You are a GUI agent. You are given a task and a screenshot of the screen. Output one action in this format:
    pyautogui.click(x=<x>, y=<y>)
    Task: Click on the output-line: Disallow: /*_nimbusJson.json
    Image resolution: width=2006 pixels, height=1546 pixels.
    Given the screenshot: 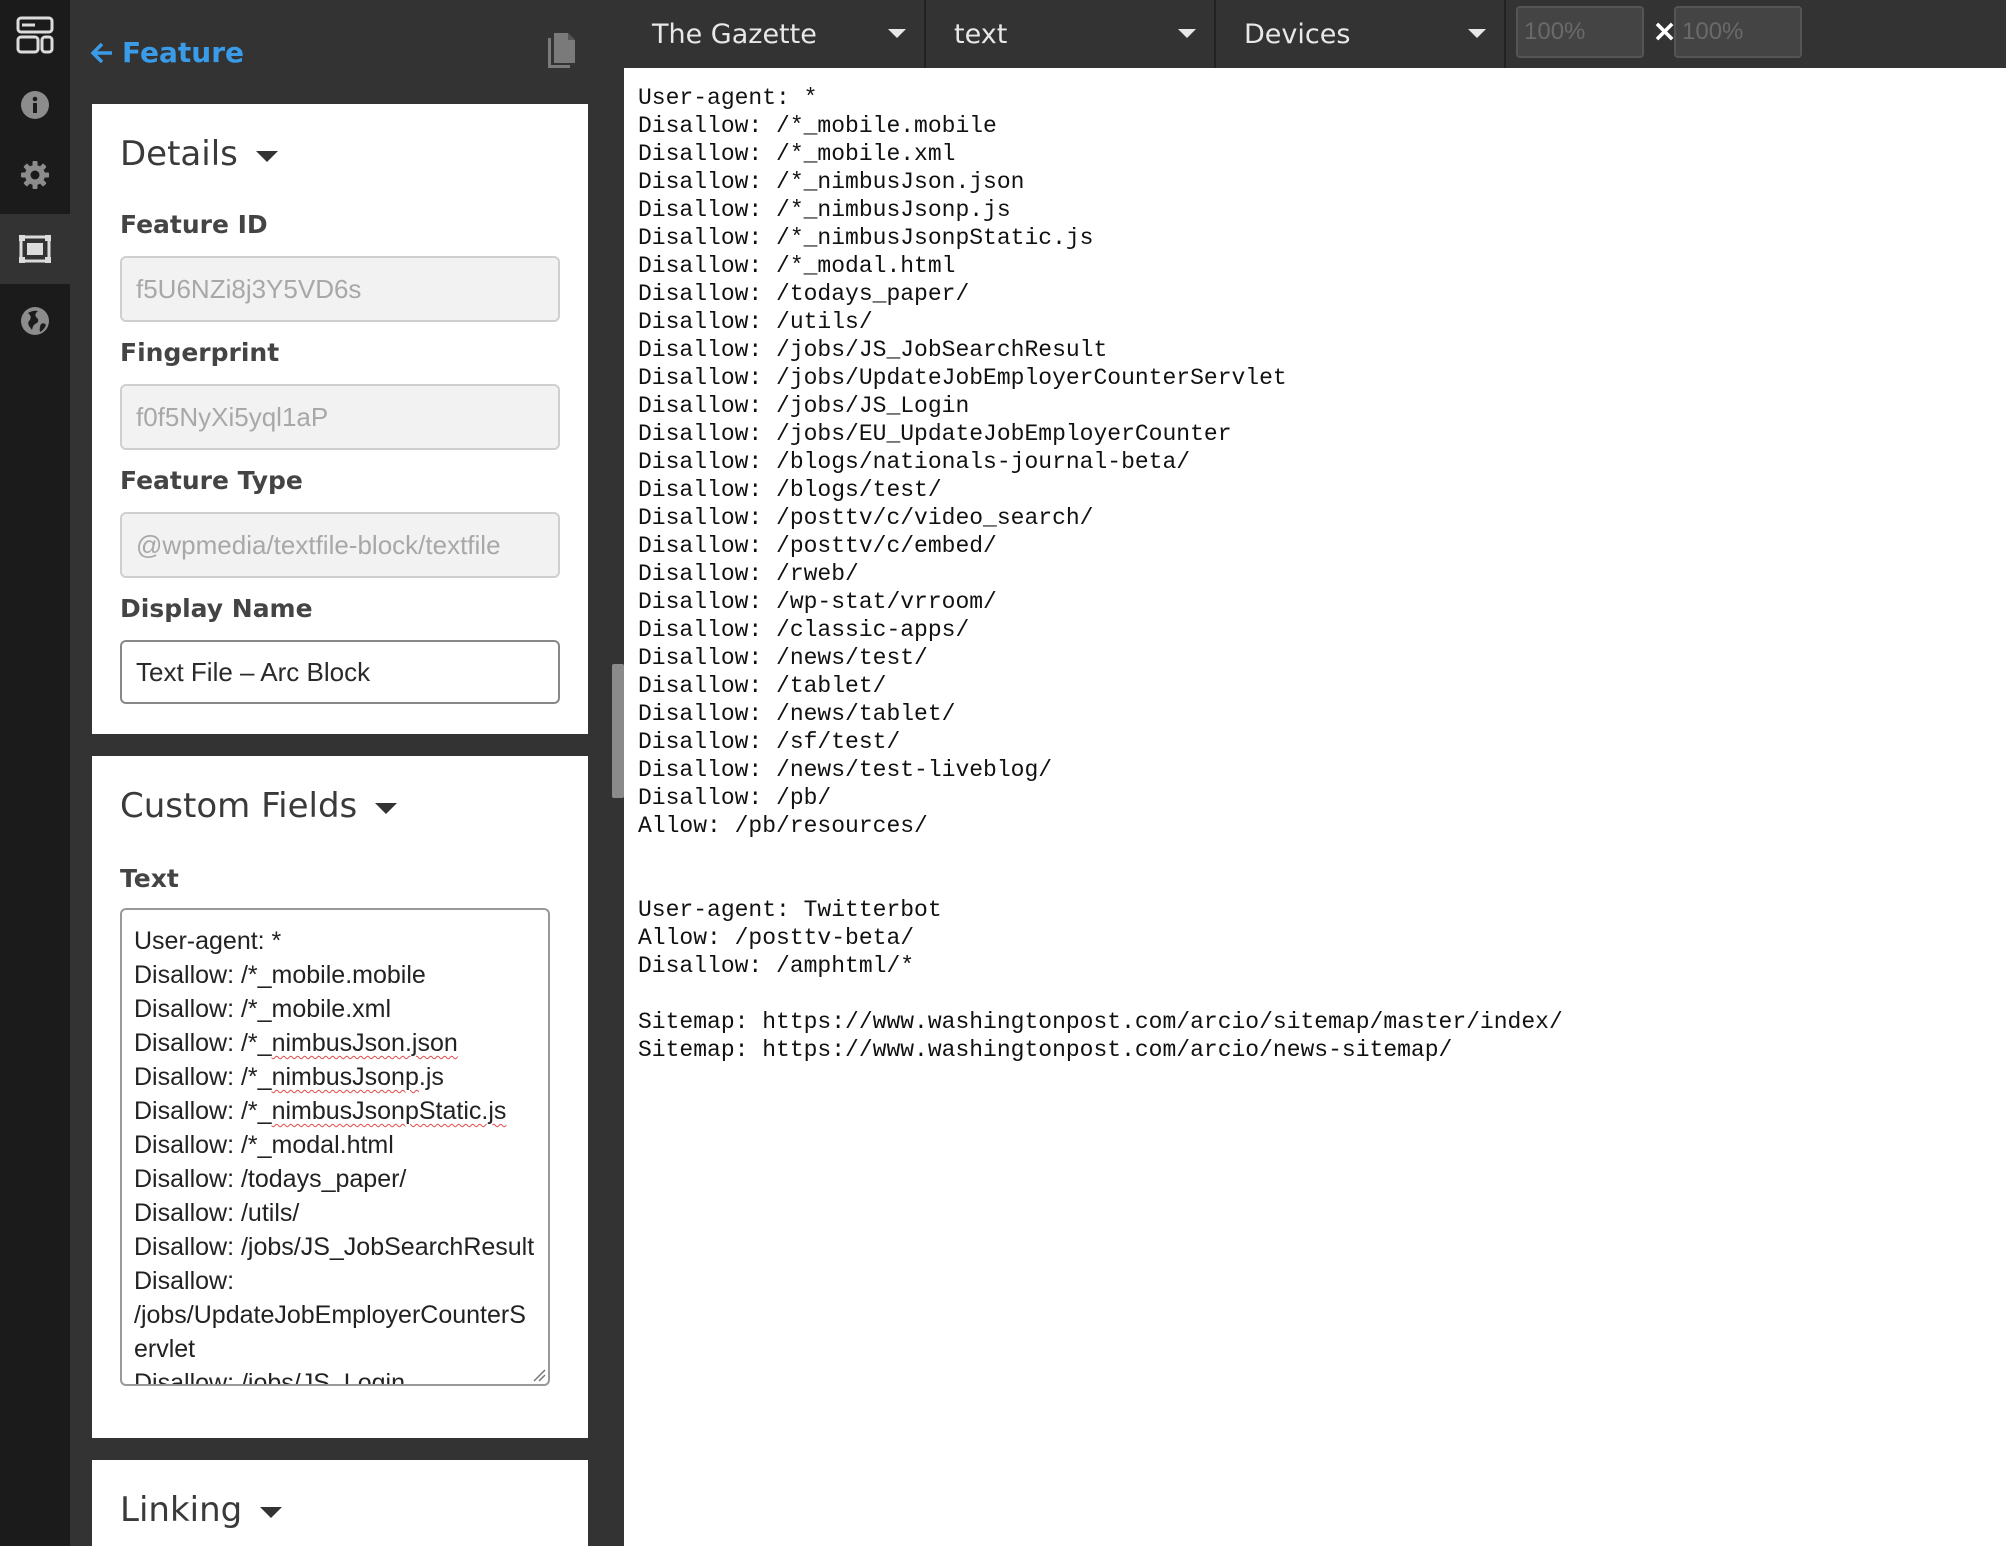 What is the action you would take?
    pyautogui.click(x=831, y=182)
    